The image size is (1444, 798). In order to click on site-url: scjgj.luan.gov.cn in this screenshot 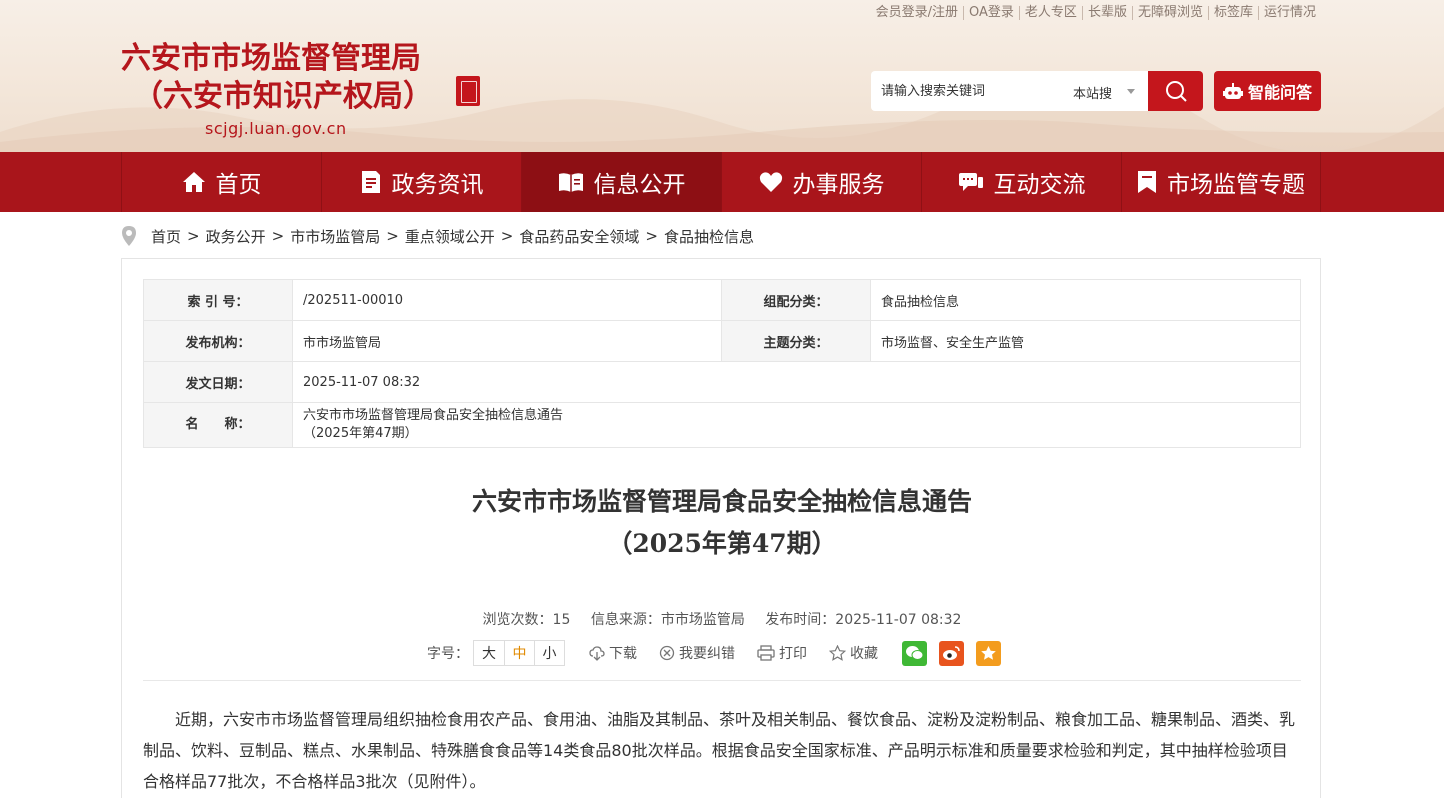, I will do `click(276, 128)`.